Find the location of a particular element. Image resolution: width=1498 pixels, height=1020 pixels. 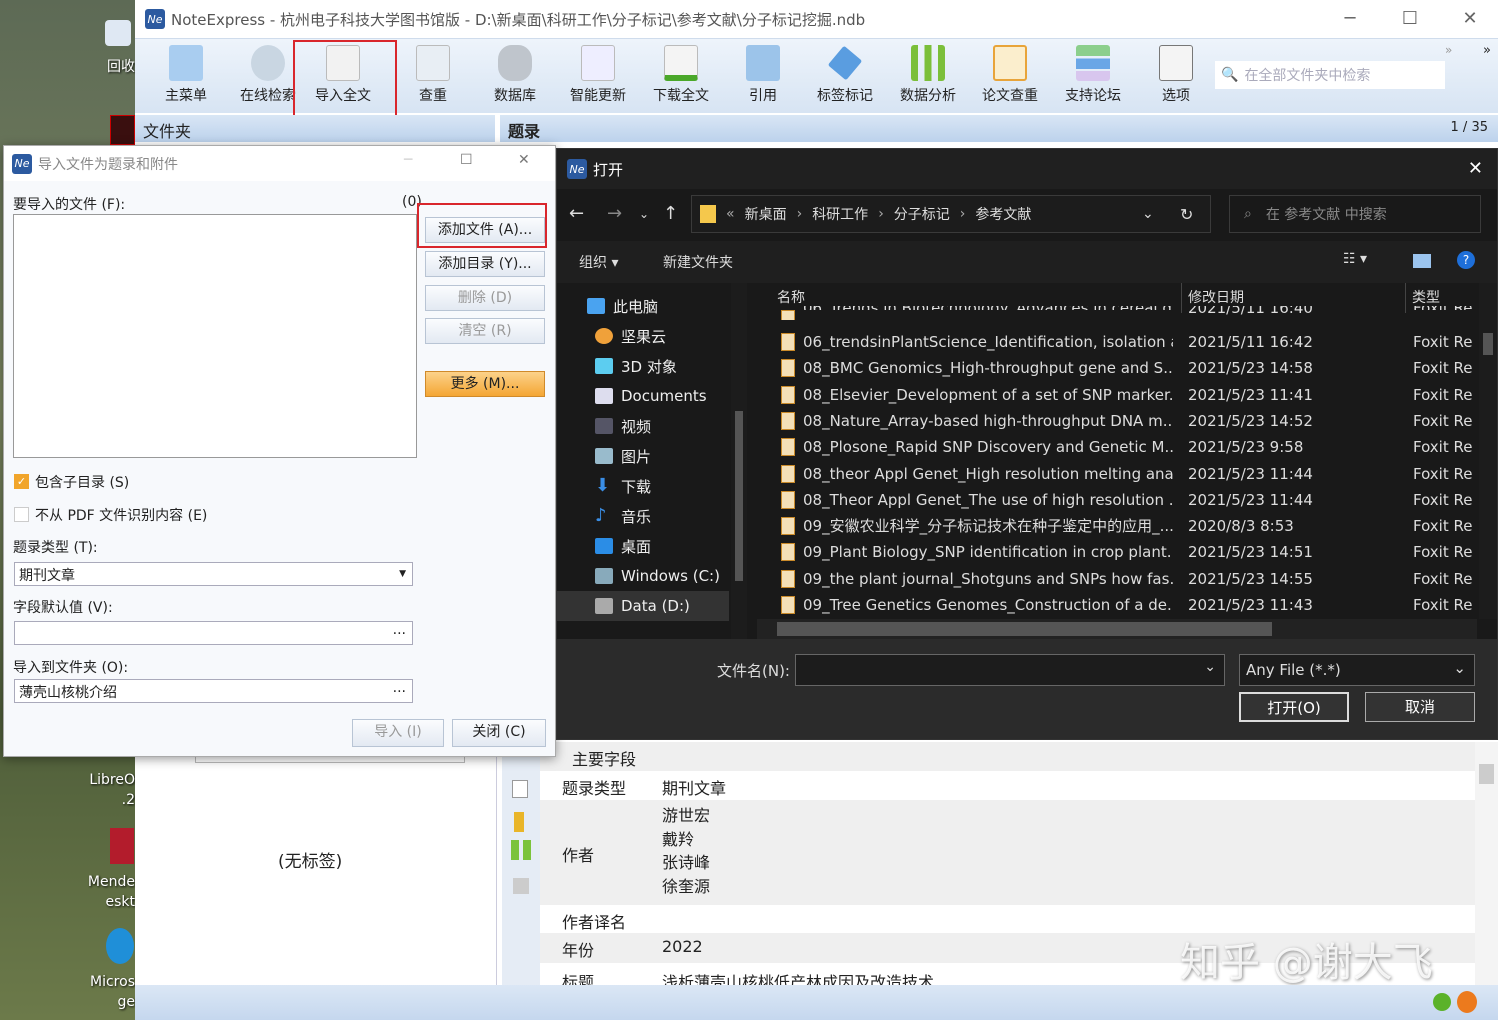

desktop-icon-libreoffice: LibreO .2 is located at coordinates (107, 790).